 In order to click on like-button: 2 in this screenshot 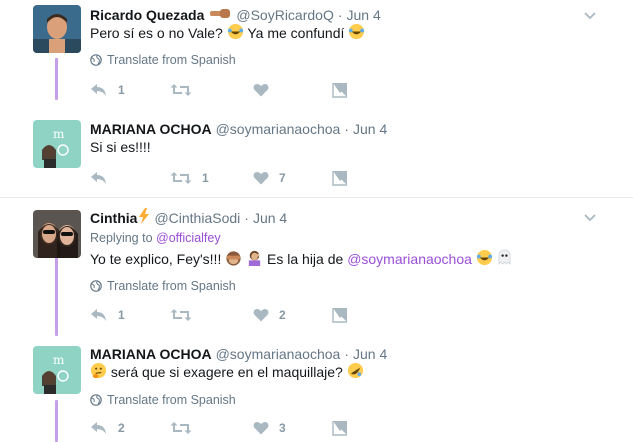, I will do `click(269, 315)`.